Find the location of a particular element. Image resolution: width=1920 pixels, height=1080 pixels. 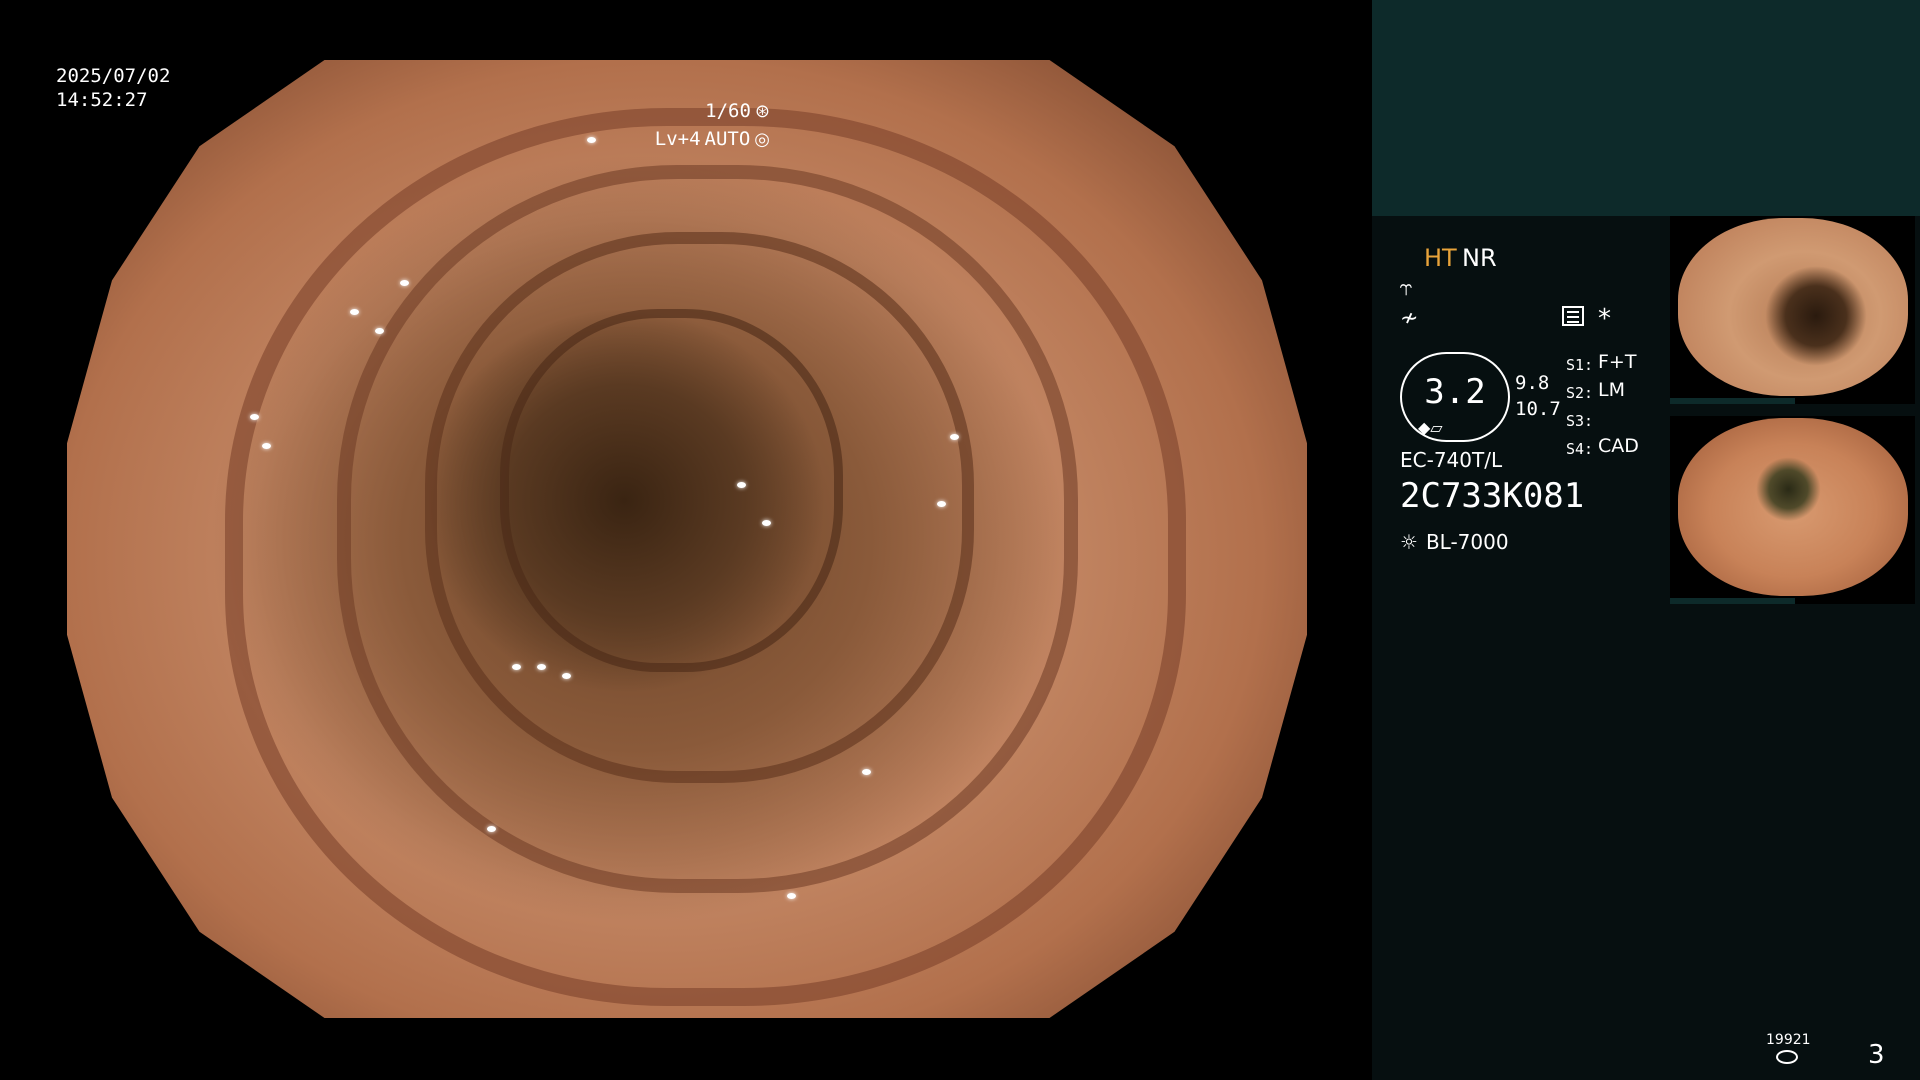

slot-row: S1: F+T is located at coordinates (1602, 364).